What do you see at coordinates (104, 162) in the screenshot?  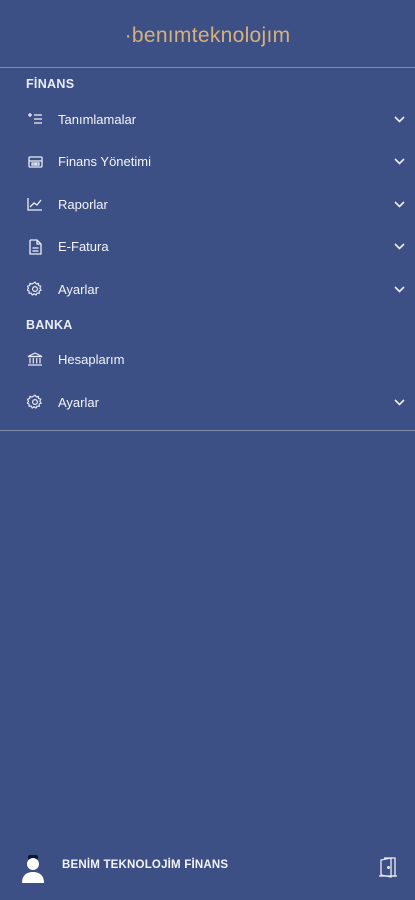 I see `menu-item-label: Finans Yönetimi` at bounding box center [104, 162].